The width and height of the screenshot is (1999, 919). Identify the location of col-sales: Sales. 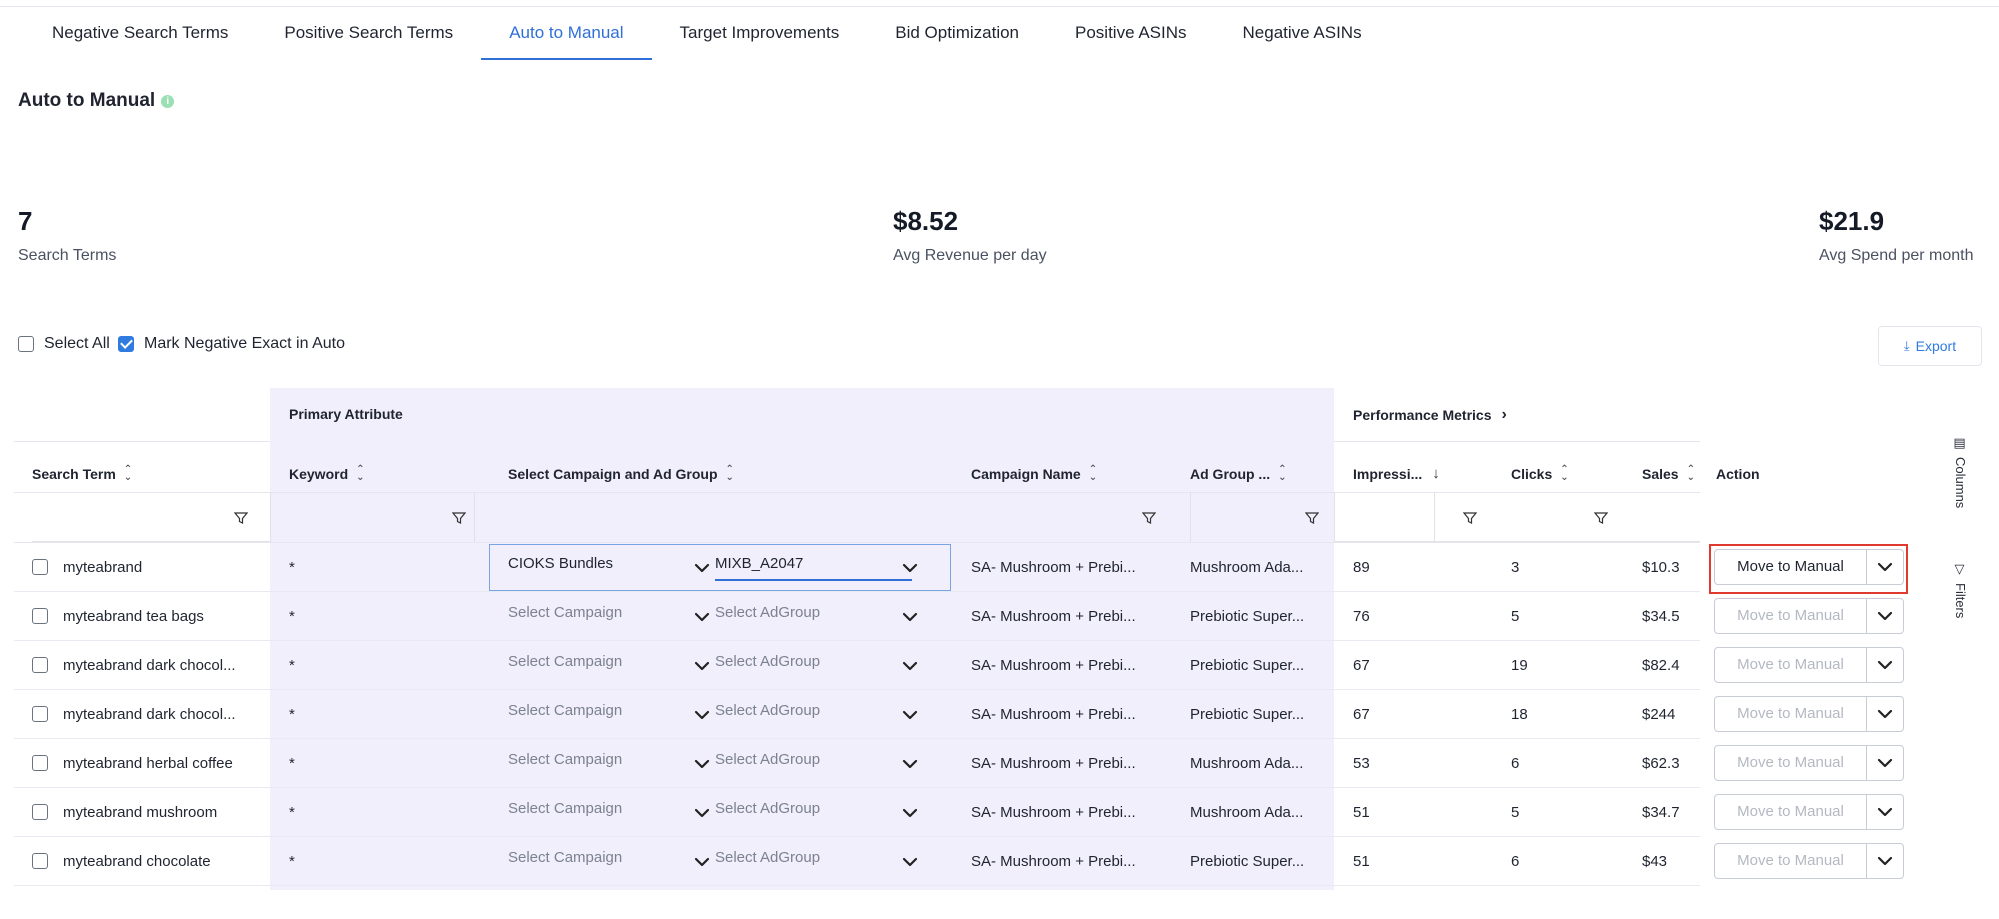
(1668, 474).